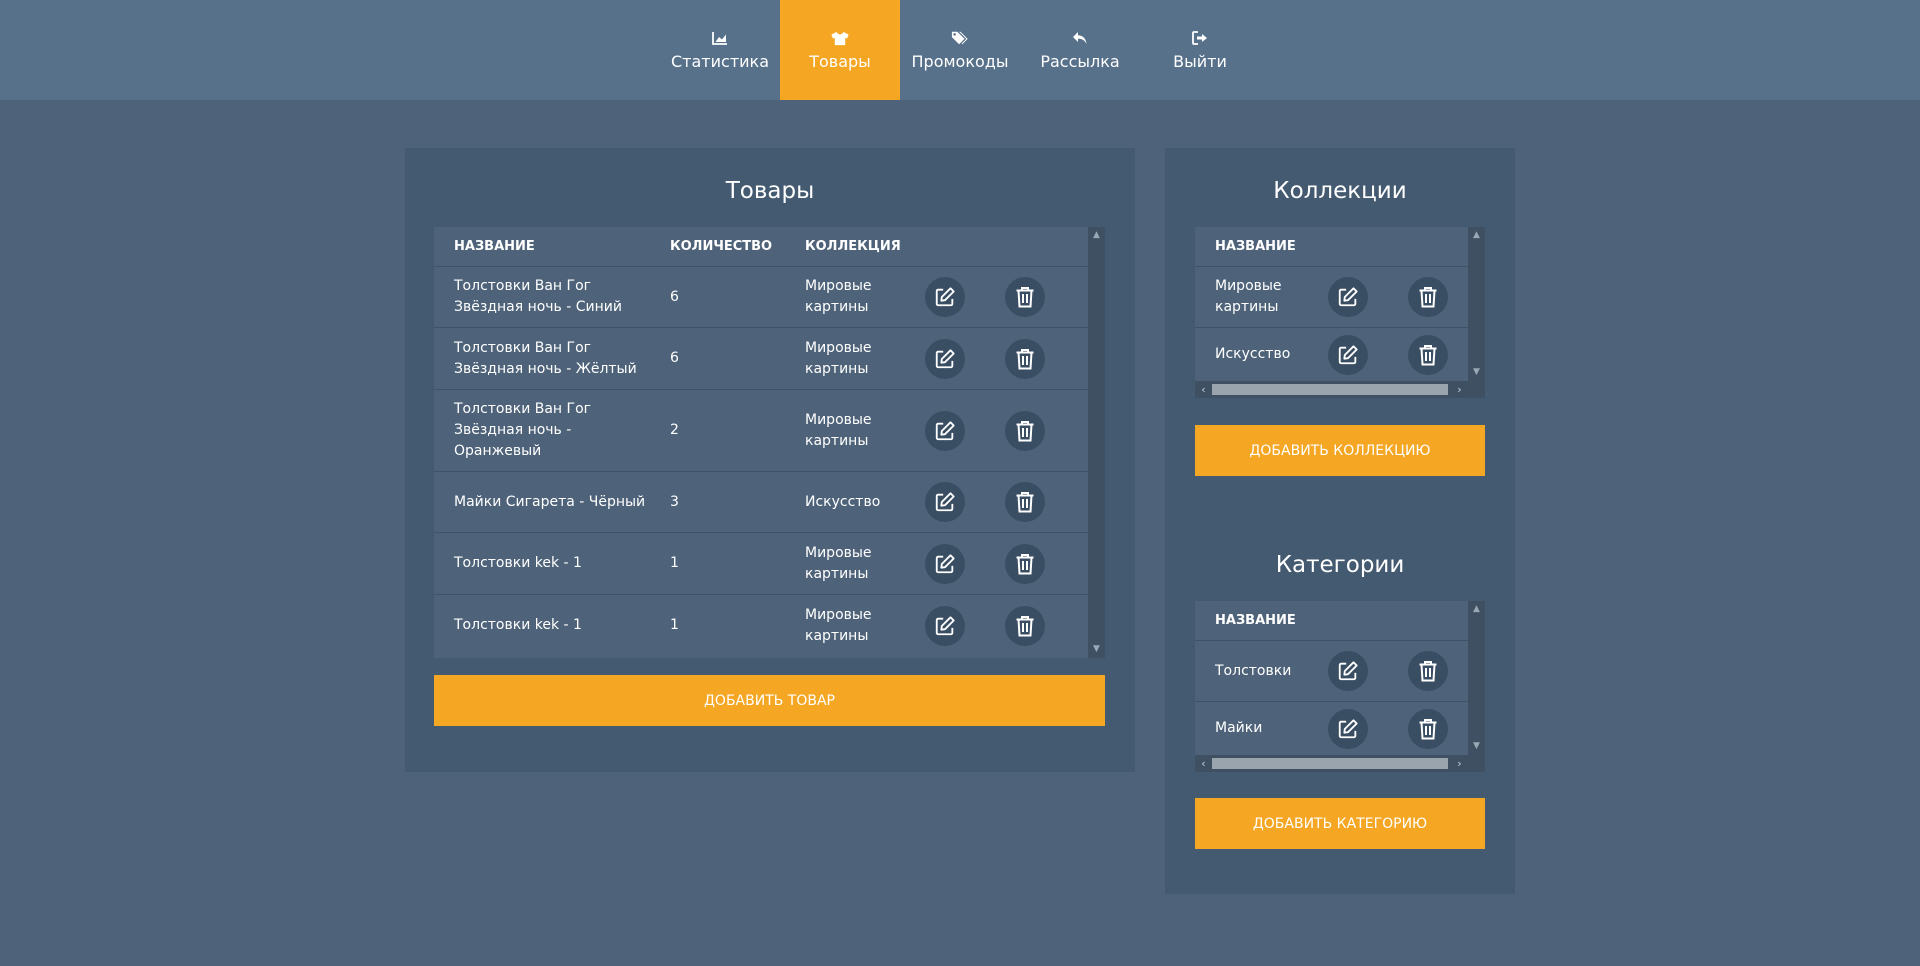 The width and height of the screenshot is (1920, 966). I want to click on table-header: Название, so click(1331, 621).